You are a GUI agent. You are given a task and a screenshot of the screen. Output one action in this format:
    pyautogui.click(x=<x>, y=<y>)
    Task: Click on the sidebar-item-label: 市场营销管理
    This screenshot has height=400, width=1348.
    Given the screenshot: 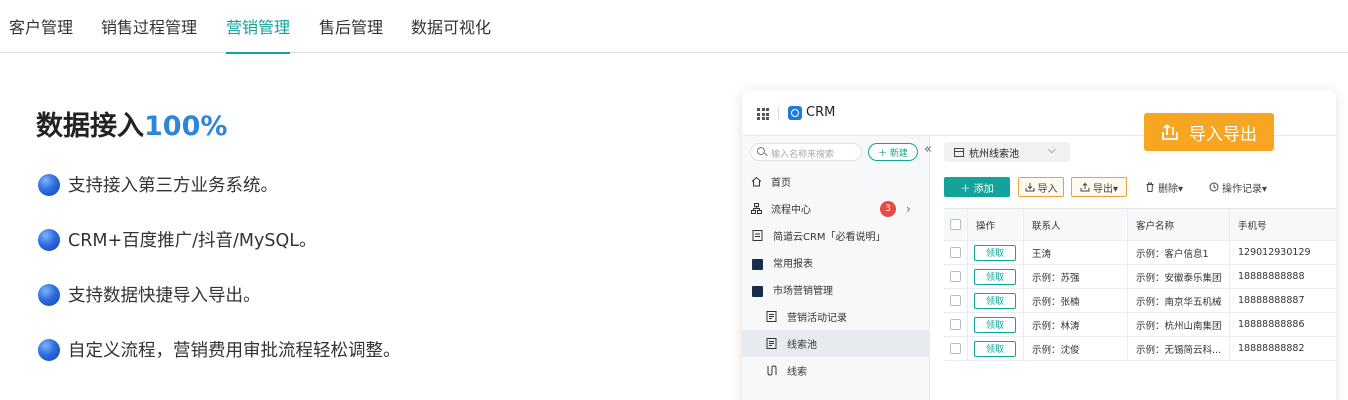 What is the action you would take?
    pyautogui.click(x=803, y=291)
    